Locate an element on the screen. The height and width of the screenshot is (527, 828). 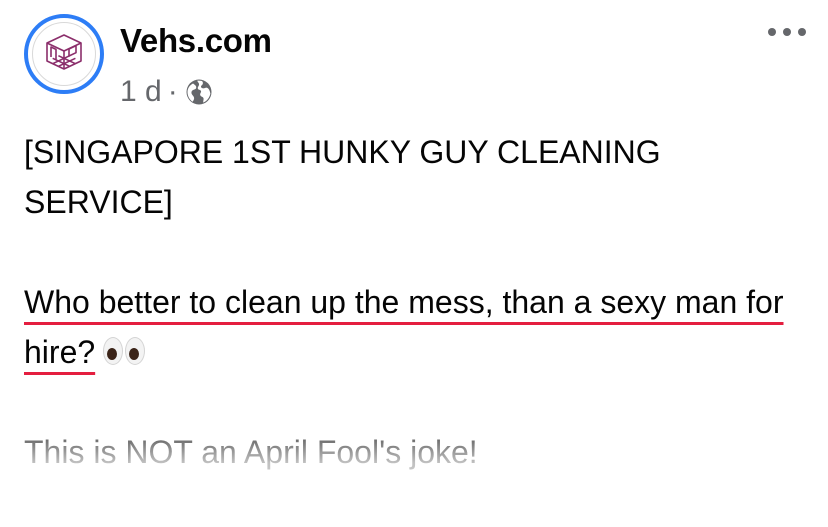
post-meta: 1 d · is located at coordinates (167, 92).